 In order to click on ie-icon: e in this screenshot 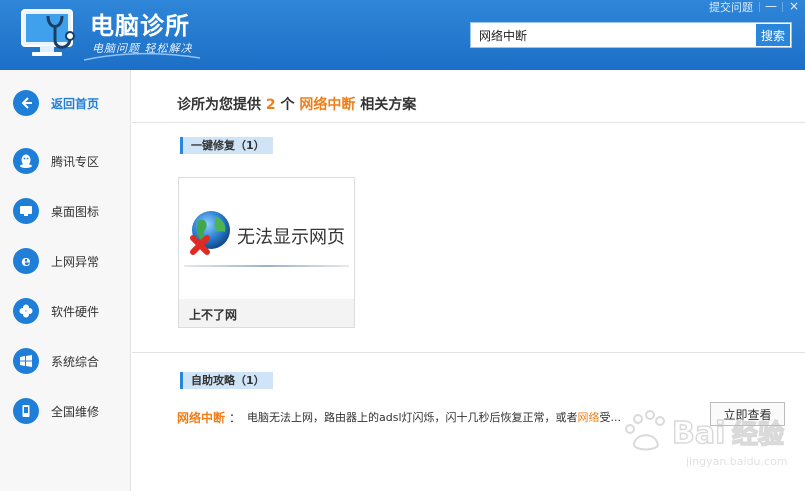, I will do `click(26, 261)`.